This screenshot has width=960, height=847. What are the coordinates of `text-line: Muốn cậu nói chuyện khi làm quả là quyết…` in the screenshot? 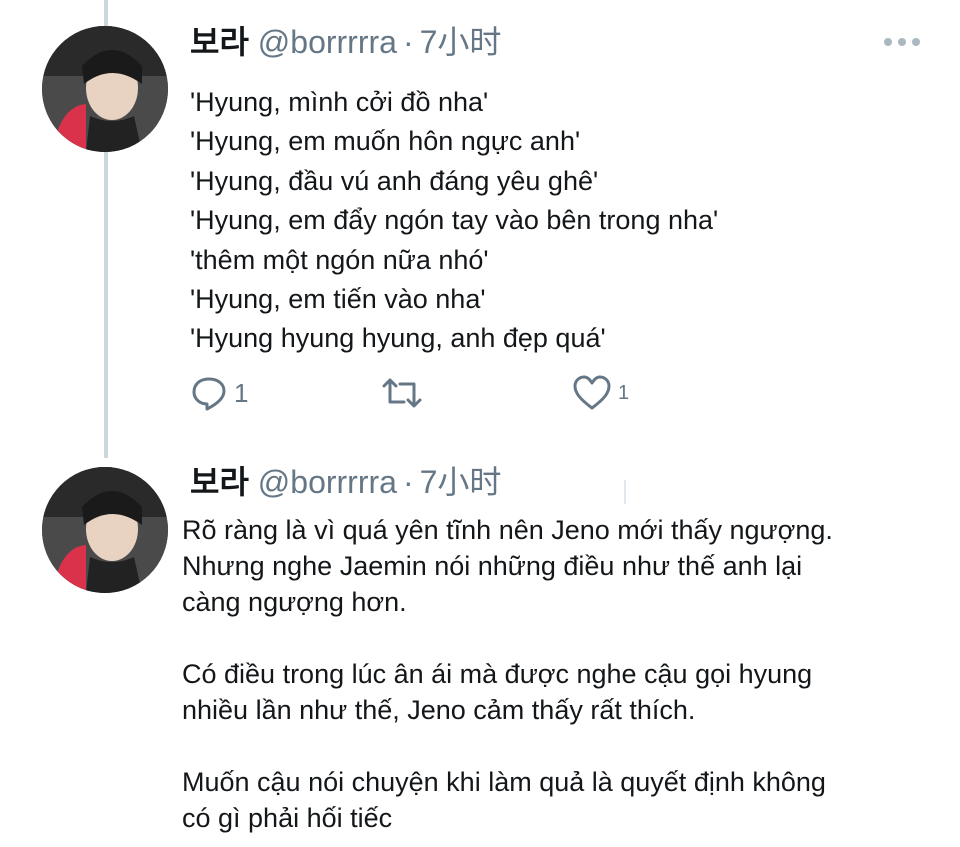 It's located at (504, 782).